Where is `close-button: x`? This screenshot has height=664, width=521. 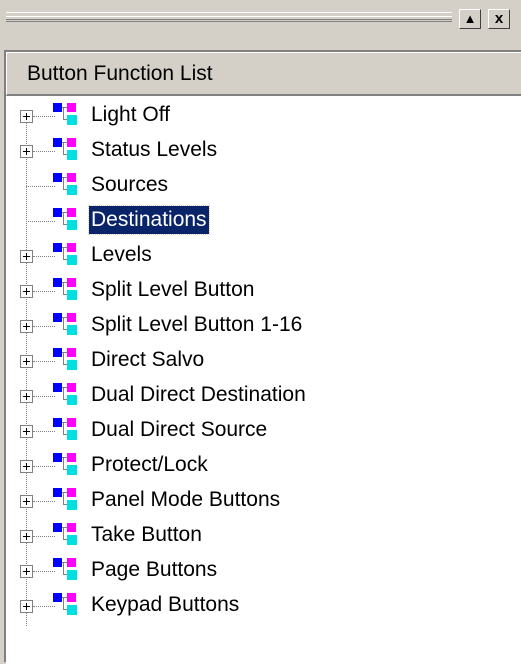 close-button: x is located at coordinates (499, 19).